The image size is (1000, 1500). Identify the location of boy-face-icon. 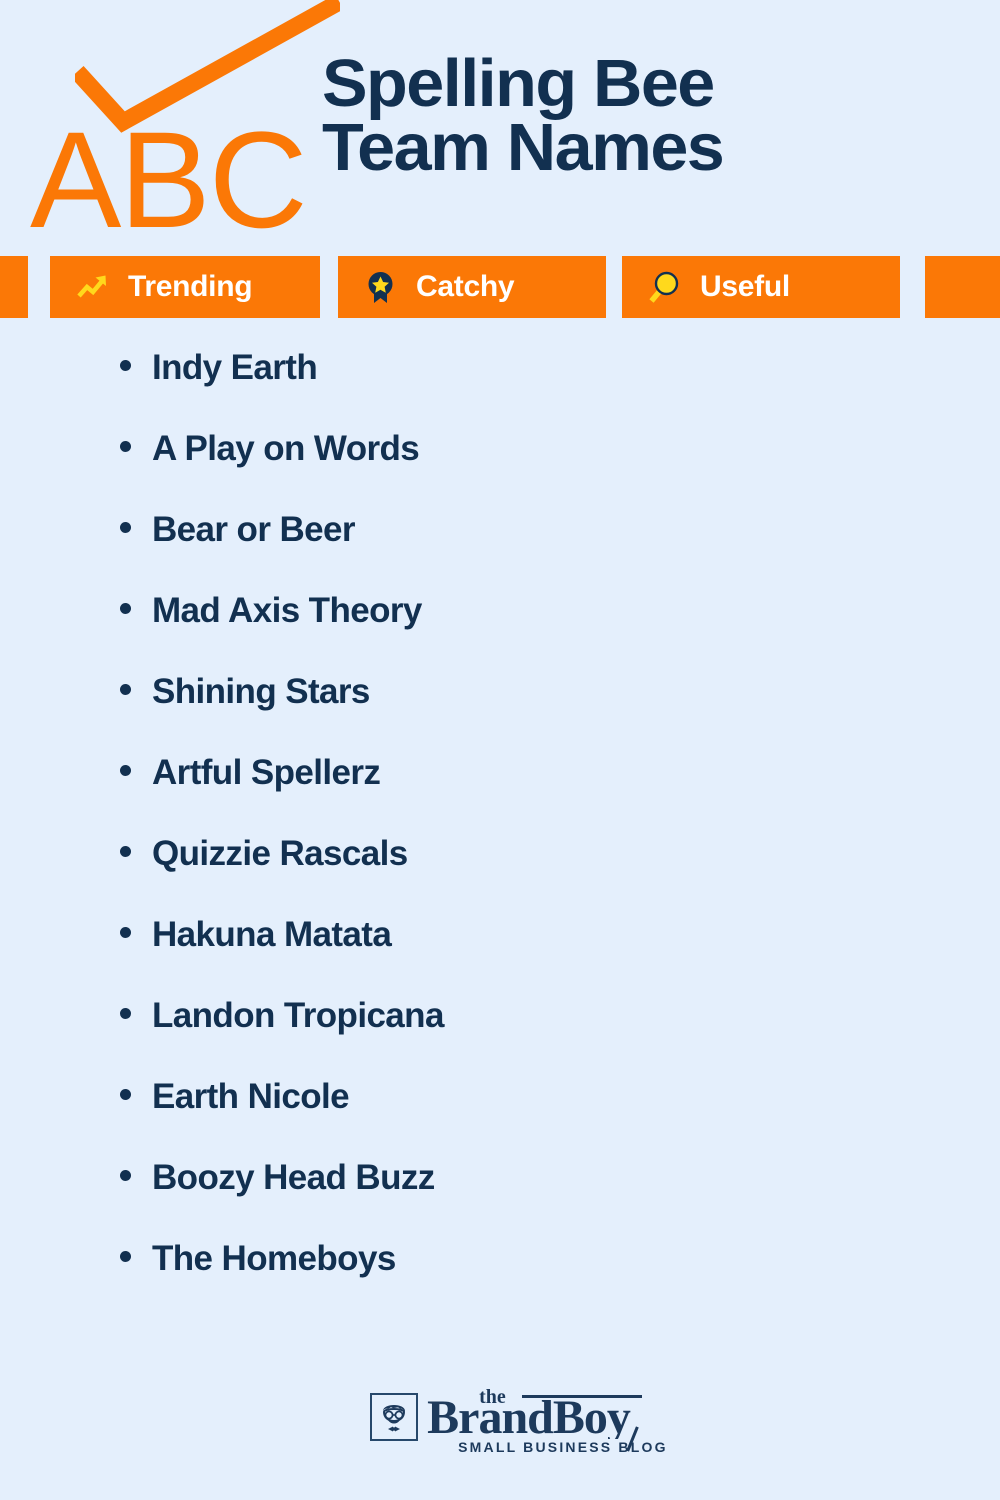
(394, 1417).